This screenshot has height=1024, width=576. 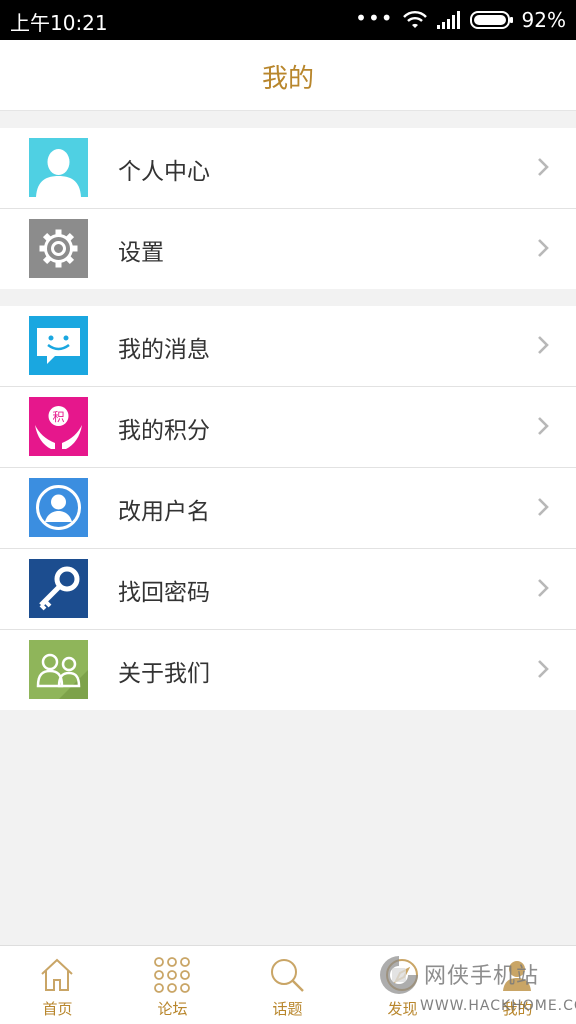 I want to click on page-header: 我的, so click(x=288, y=75).